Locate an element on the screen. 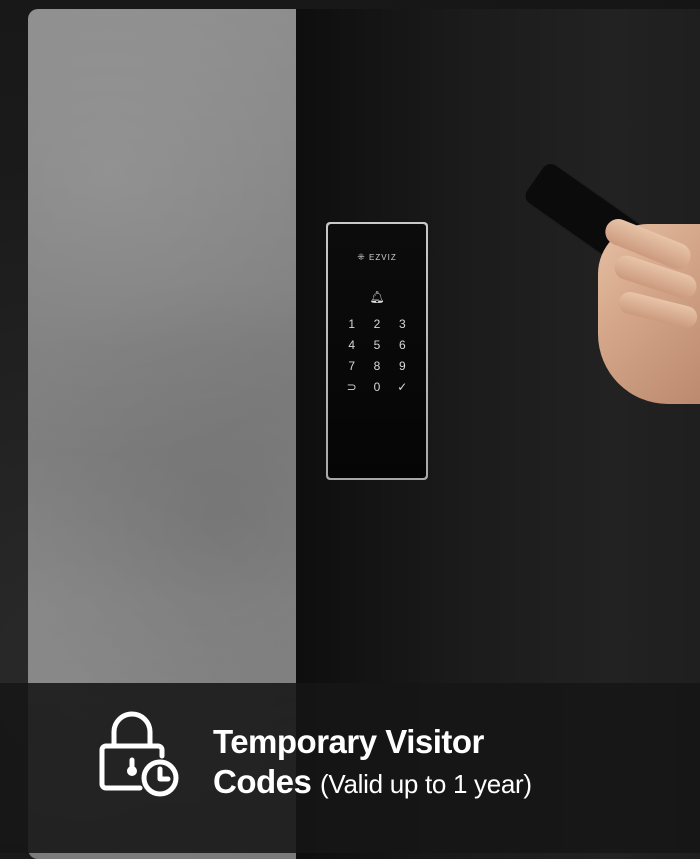  keypad-key: 6 is located at coordinates (402, 345).